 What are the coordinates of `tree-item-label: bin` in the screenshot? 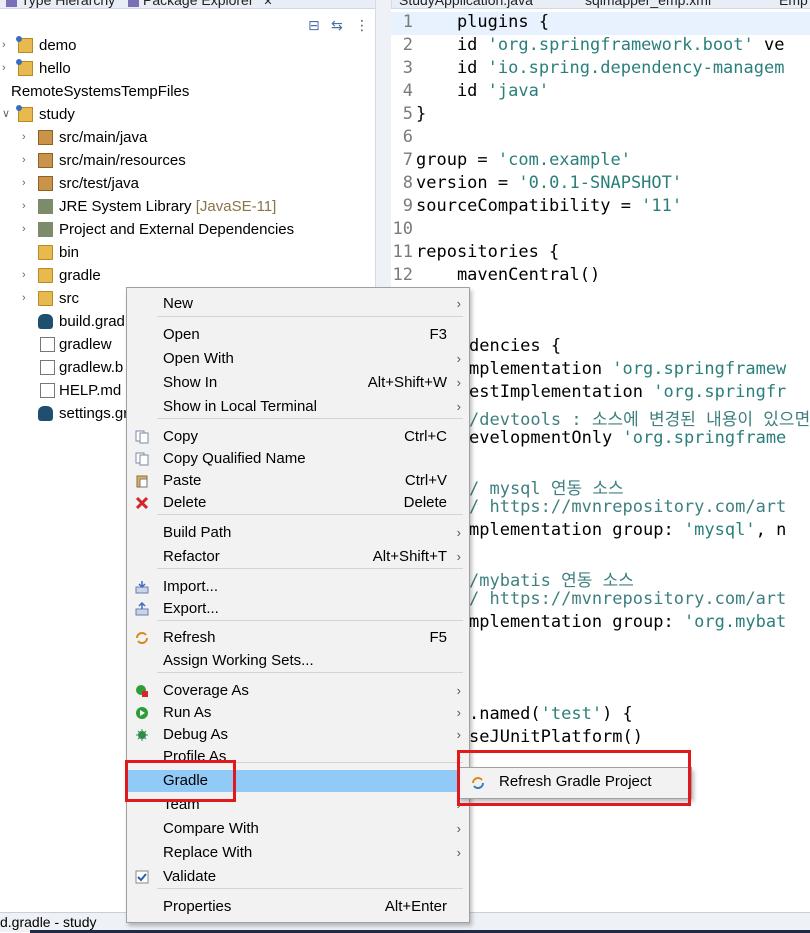 It's located at (69, 252).